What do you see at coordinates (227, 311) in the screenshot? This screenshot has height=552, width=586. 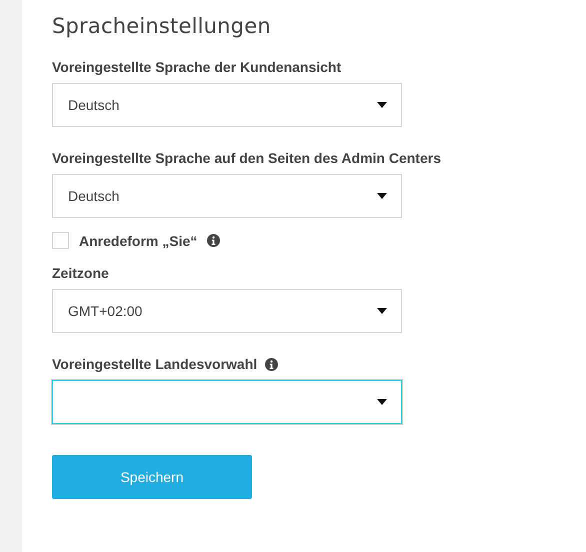 I see `dropdown: GMT+02:00` at bounding box center [227, 311].